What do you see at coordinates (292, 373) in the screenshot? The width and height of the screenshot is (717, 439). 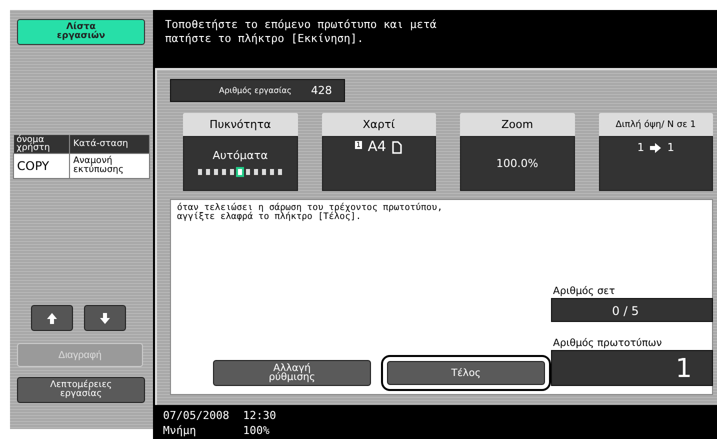 I see `change-settings-button: Αλλαγή ρύθμισης` at bounding box center [292, 373].